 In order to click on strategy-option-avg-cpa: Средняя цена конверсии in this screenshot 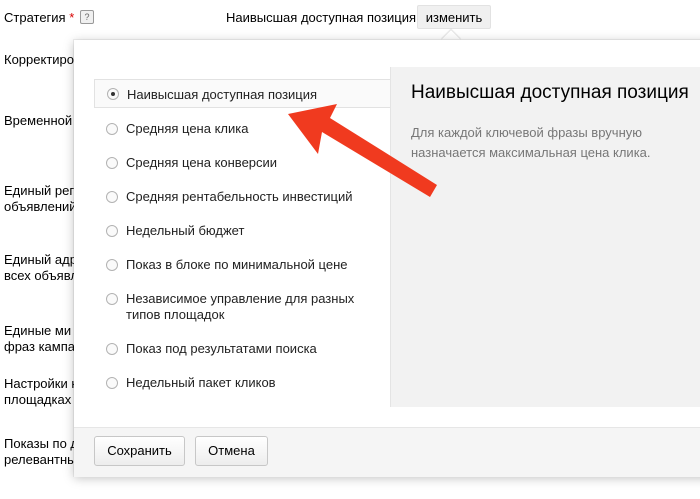, I will do `click(242, 164)`.